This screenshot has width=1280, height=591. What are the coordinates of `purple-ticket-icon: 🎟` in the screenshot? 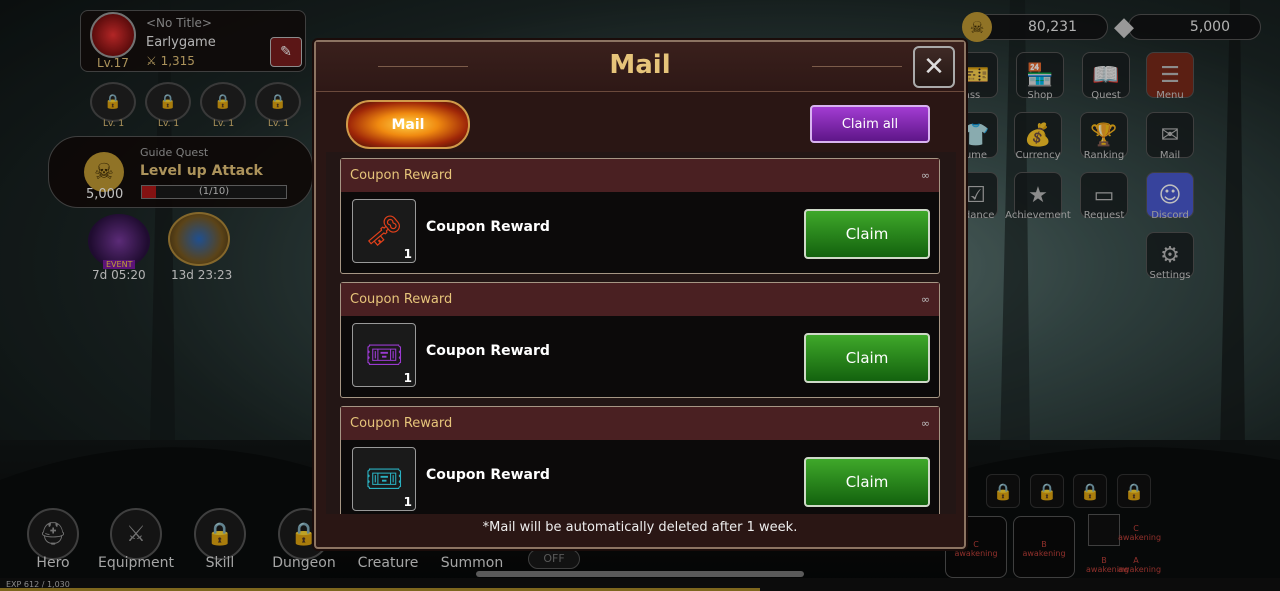 It's located at (384, 355).